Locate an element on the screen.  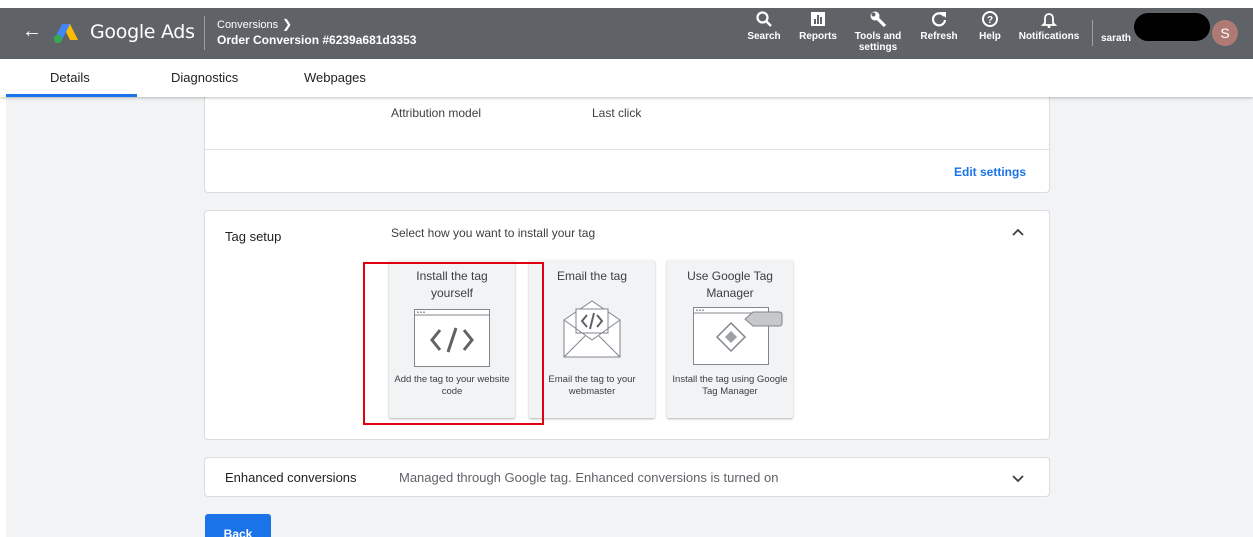
tab-webpages: Webpages is located at coordinates (335, 77).